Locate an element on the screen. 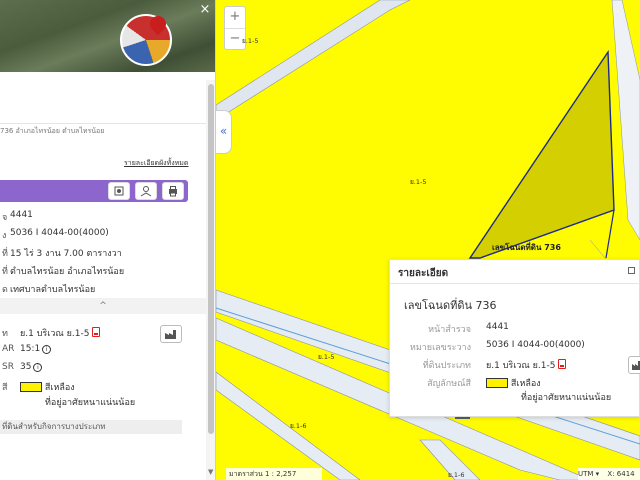 The height and width of the screenshot is (480, 640). map-pin-icon is located at coordinates (146, 191).